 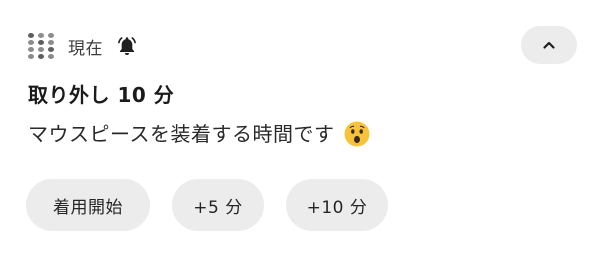 I want to click on snooze-10-min-button: +10 分, so click(x=337, y=205).